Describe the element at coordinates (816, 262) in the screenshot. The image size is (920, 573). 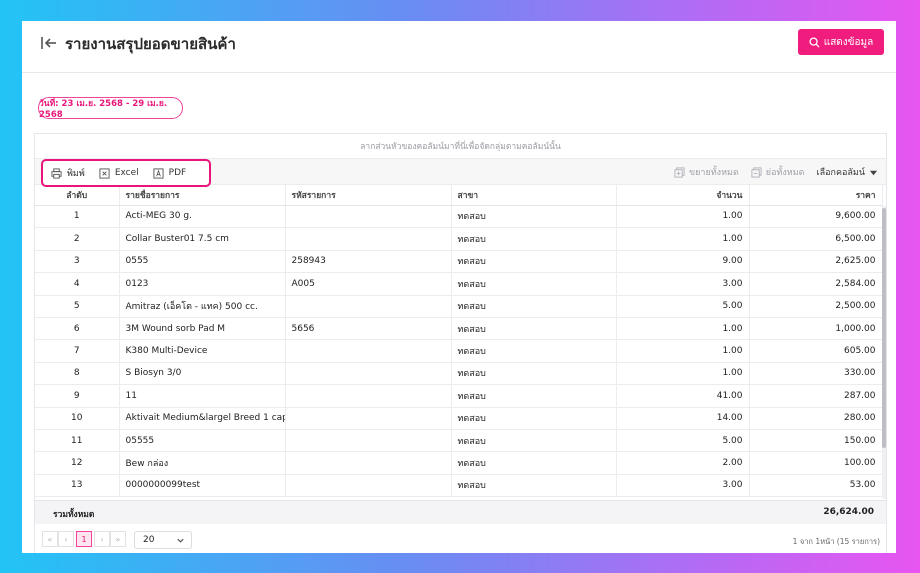
I see `cell-price: 2,625.00` at that location.